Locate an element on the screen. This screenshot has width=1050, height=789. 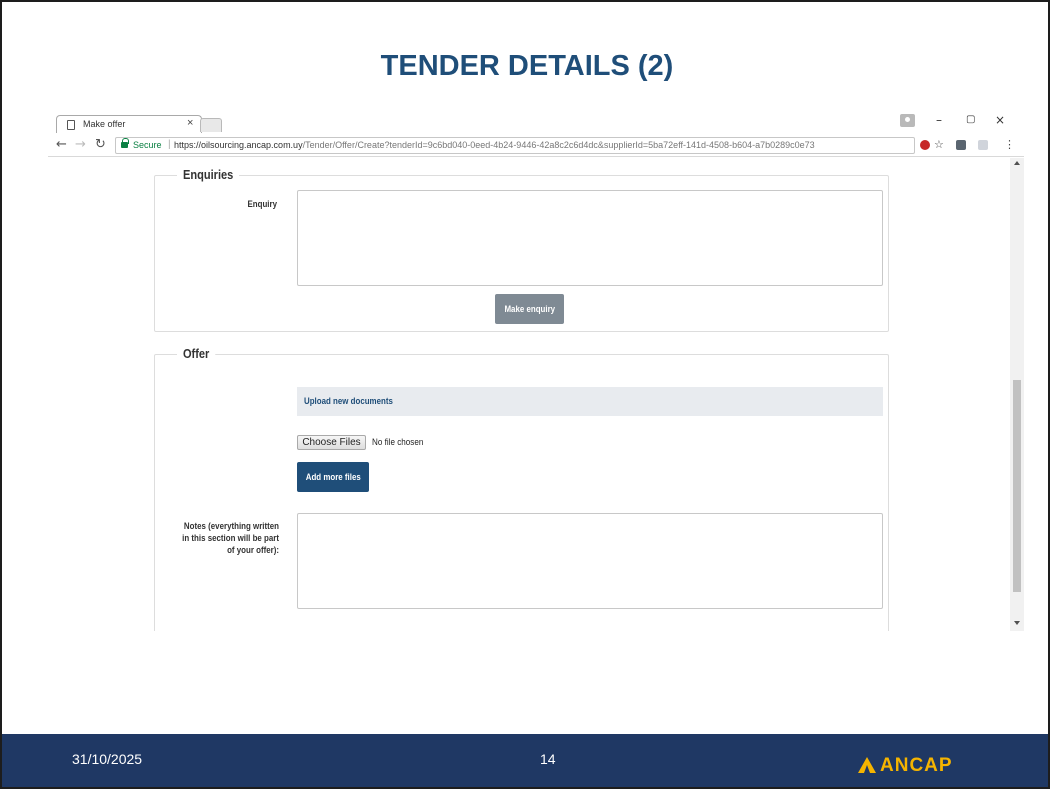
add-more-files-button: Add more files is located at coordinates (333, 477).